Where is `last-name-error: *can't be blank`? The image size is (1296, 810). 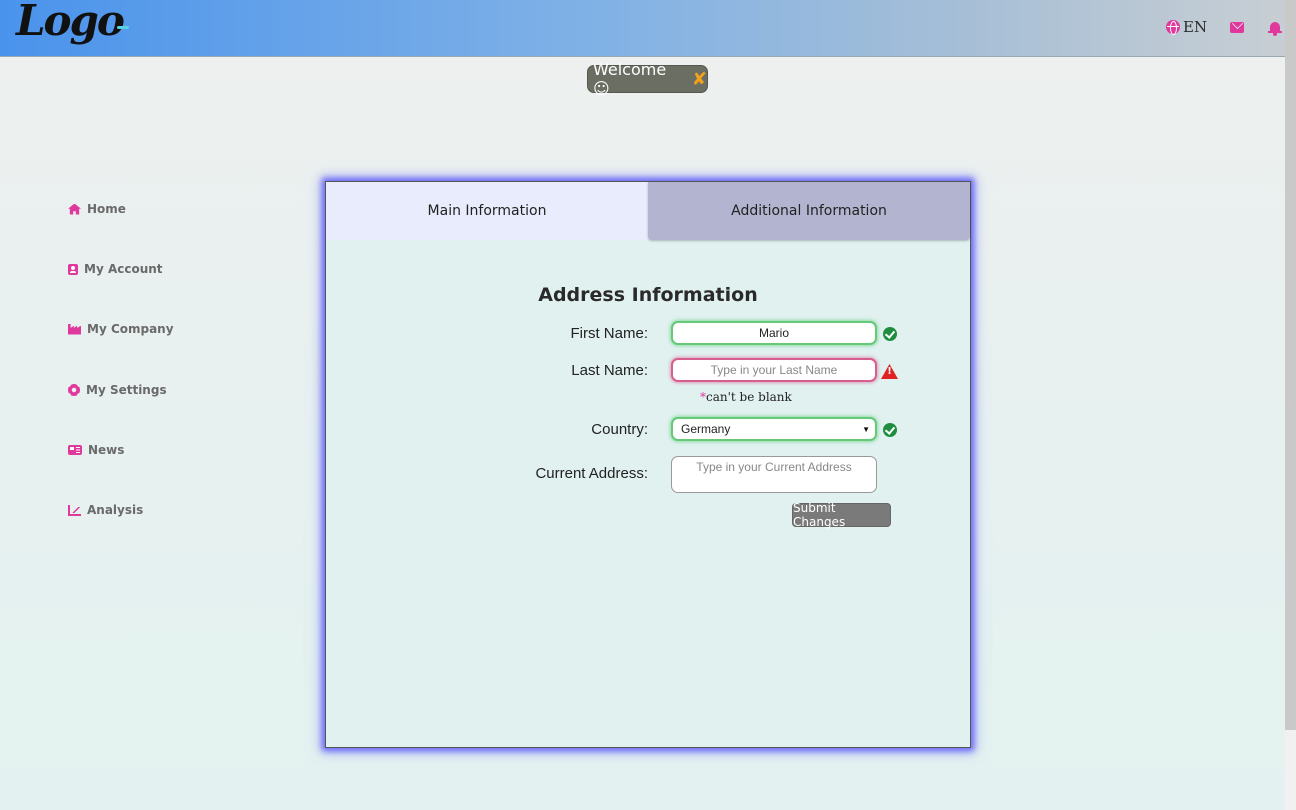 last-name-error: *can't be blank is located at coordinates (746, 397).